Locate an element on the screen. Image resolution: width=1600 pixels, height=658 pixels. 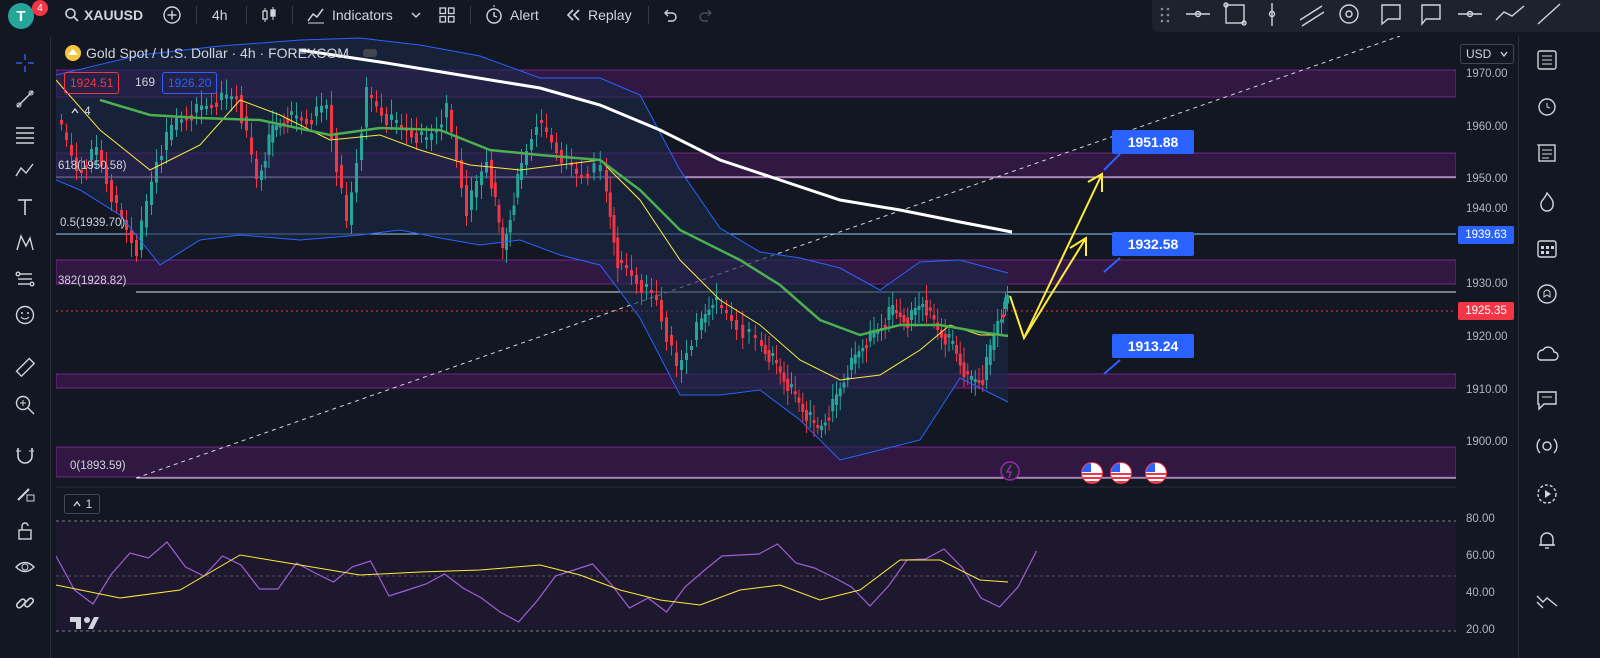
indicator-templates-button is located at coordinates (416, 15).